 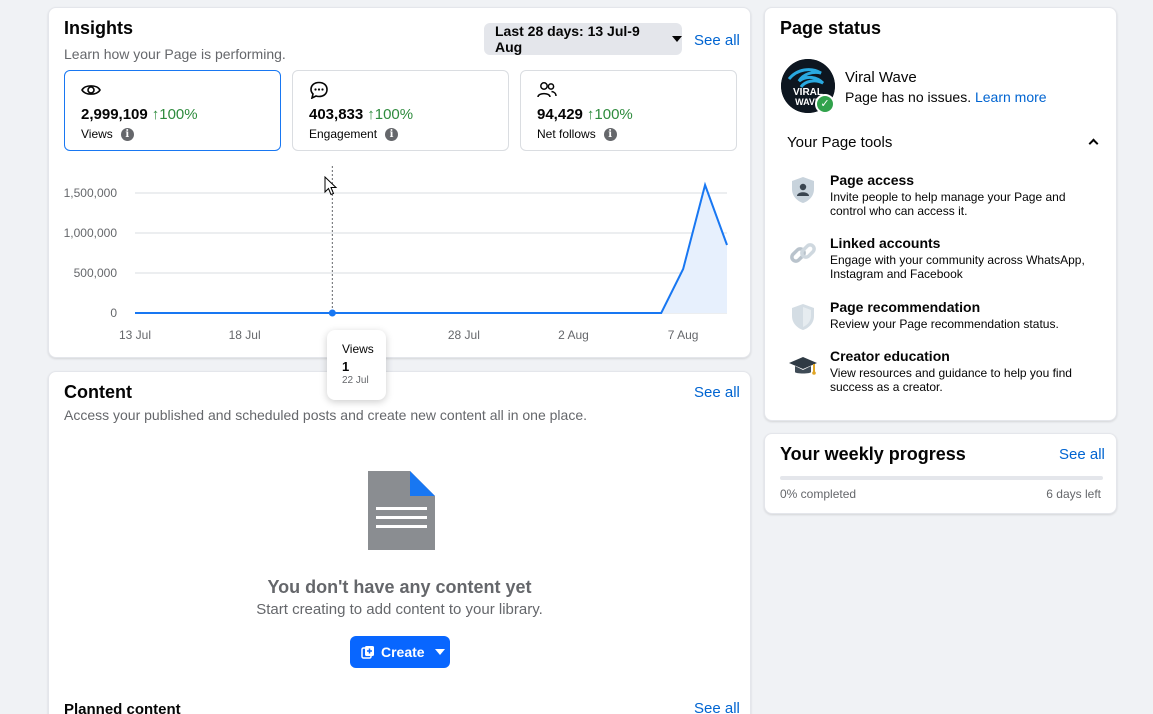 What do you see at coordinates (890, 356) in the screenshot?
I see `tool-name: Creator education` at bounding box center [890, 356].